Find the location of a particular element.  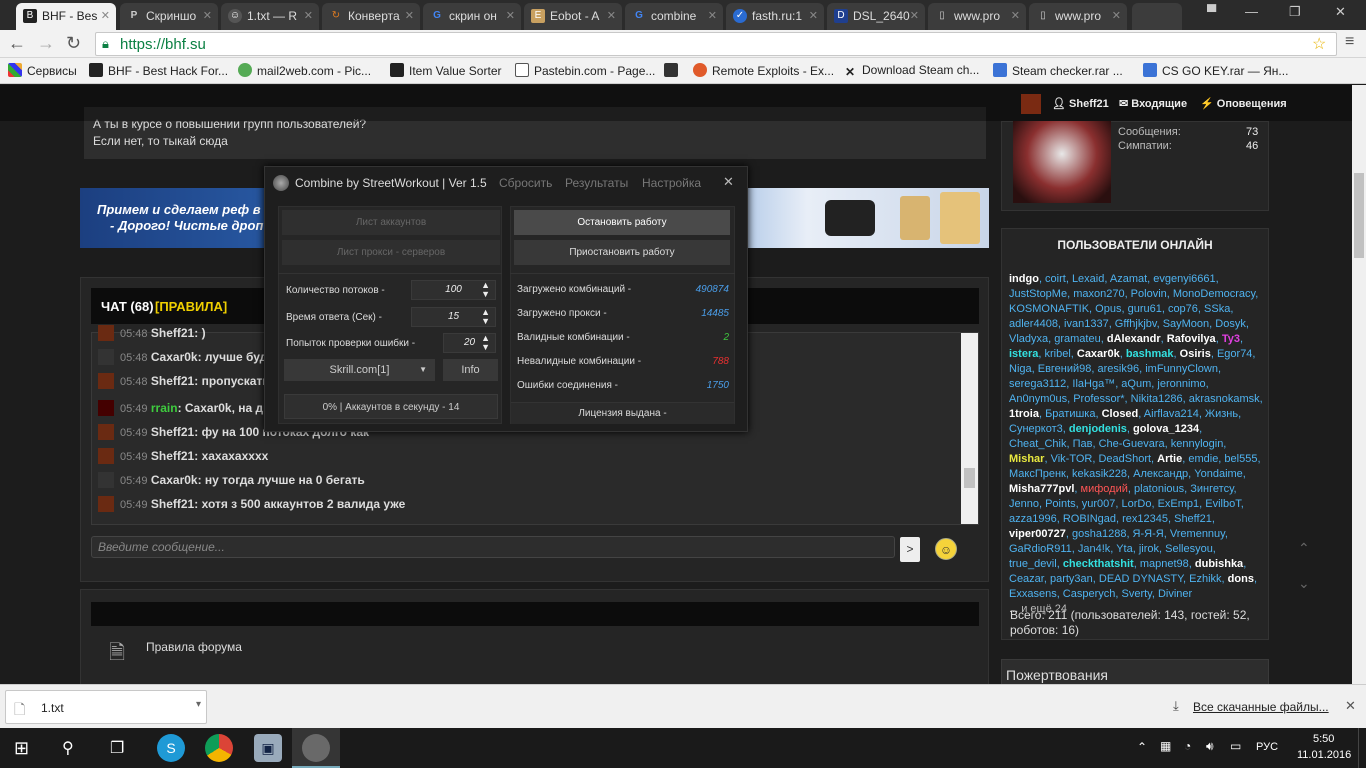

forward-icon: → is located at coordinates (46, 43).